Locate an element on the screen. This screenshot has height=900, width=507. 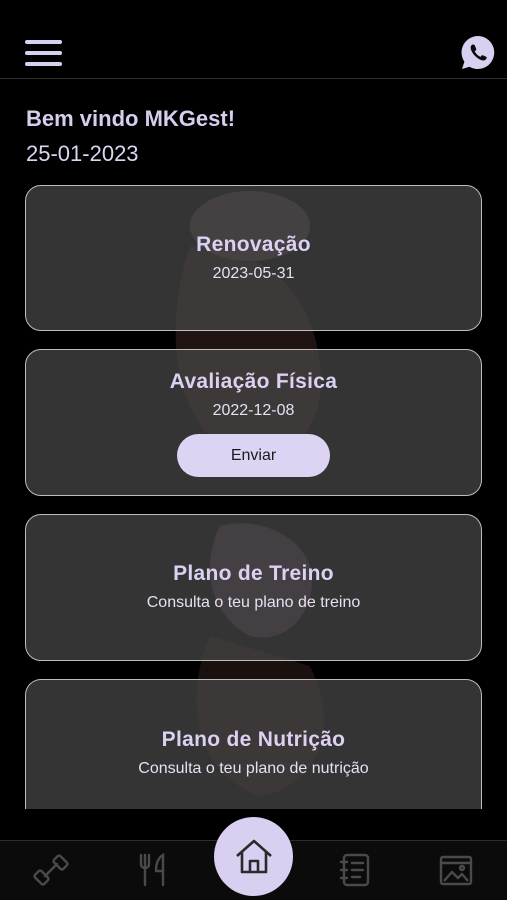
card-title: Avaliação Física is located at coordinates (253, 381).